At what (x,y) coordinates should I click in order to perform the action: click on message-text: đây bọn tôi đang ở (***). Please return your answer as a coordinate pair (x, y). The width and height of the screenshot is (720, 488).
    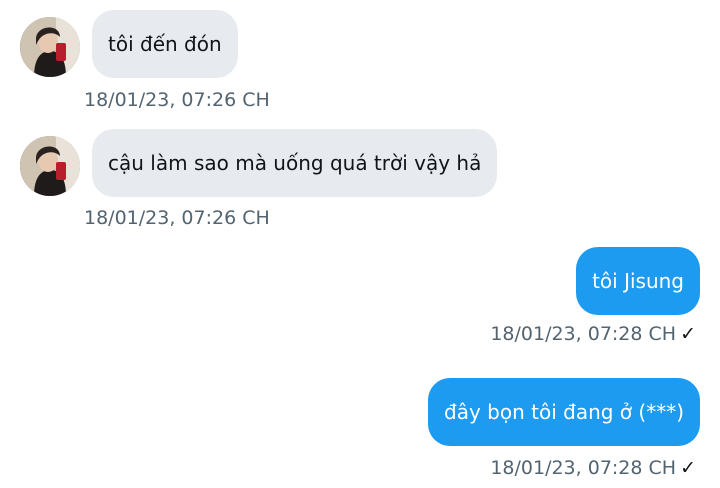
    Looking at the image, I should click on (564, 412).